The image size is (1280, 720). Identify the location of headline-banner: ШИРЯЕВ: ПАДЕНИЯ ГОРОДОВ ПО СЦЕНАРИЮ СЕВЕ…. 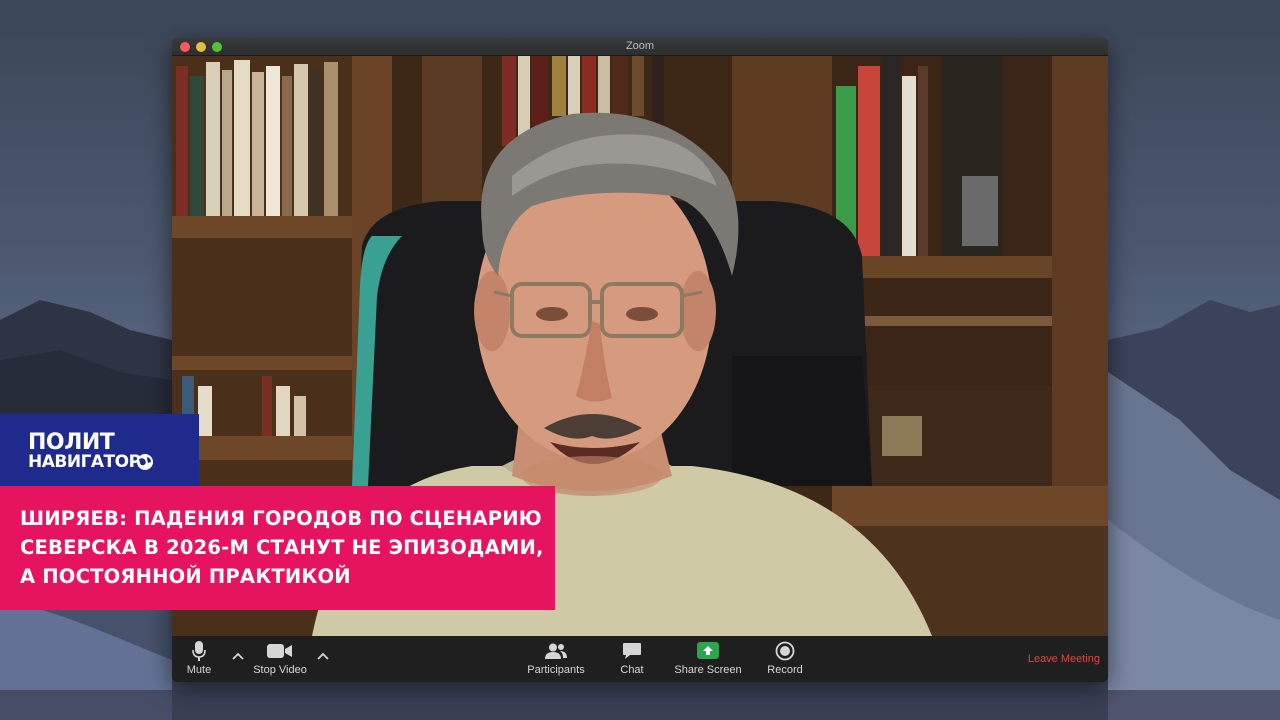
(277, 548).